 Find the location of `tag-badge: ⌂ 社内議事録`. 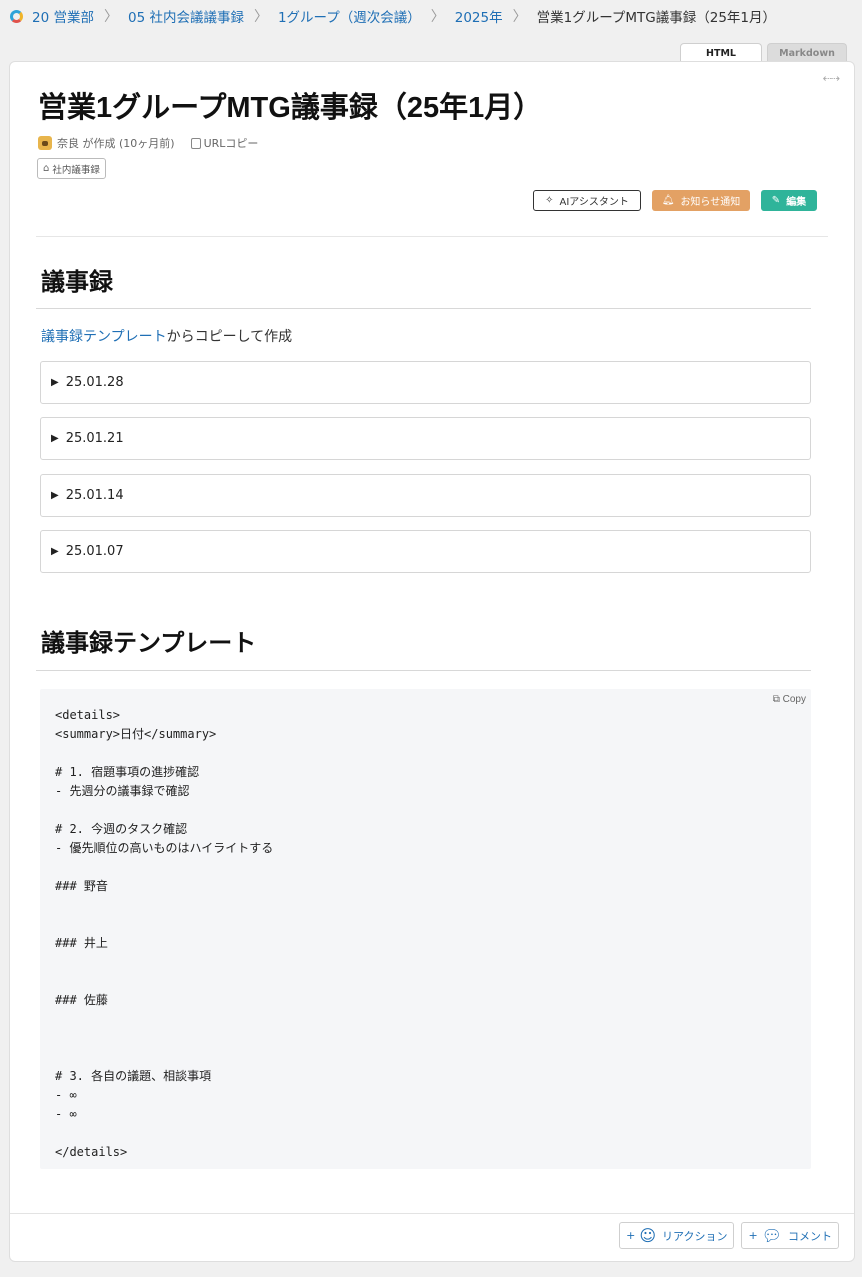

tag-badge: ⌂ 社内議事録 is located at coordinates (71, 168).